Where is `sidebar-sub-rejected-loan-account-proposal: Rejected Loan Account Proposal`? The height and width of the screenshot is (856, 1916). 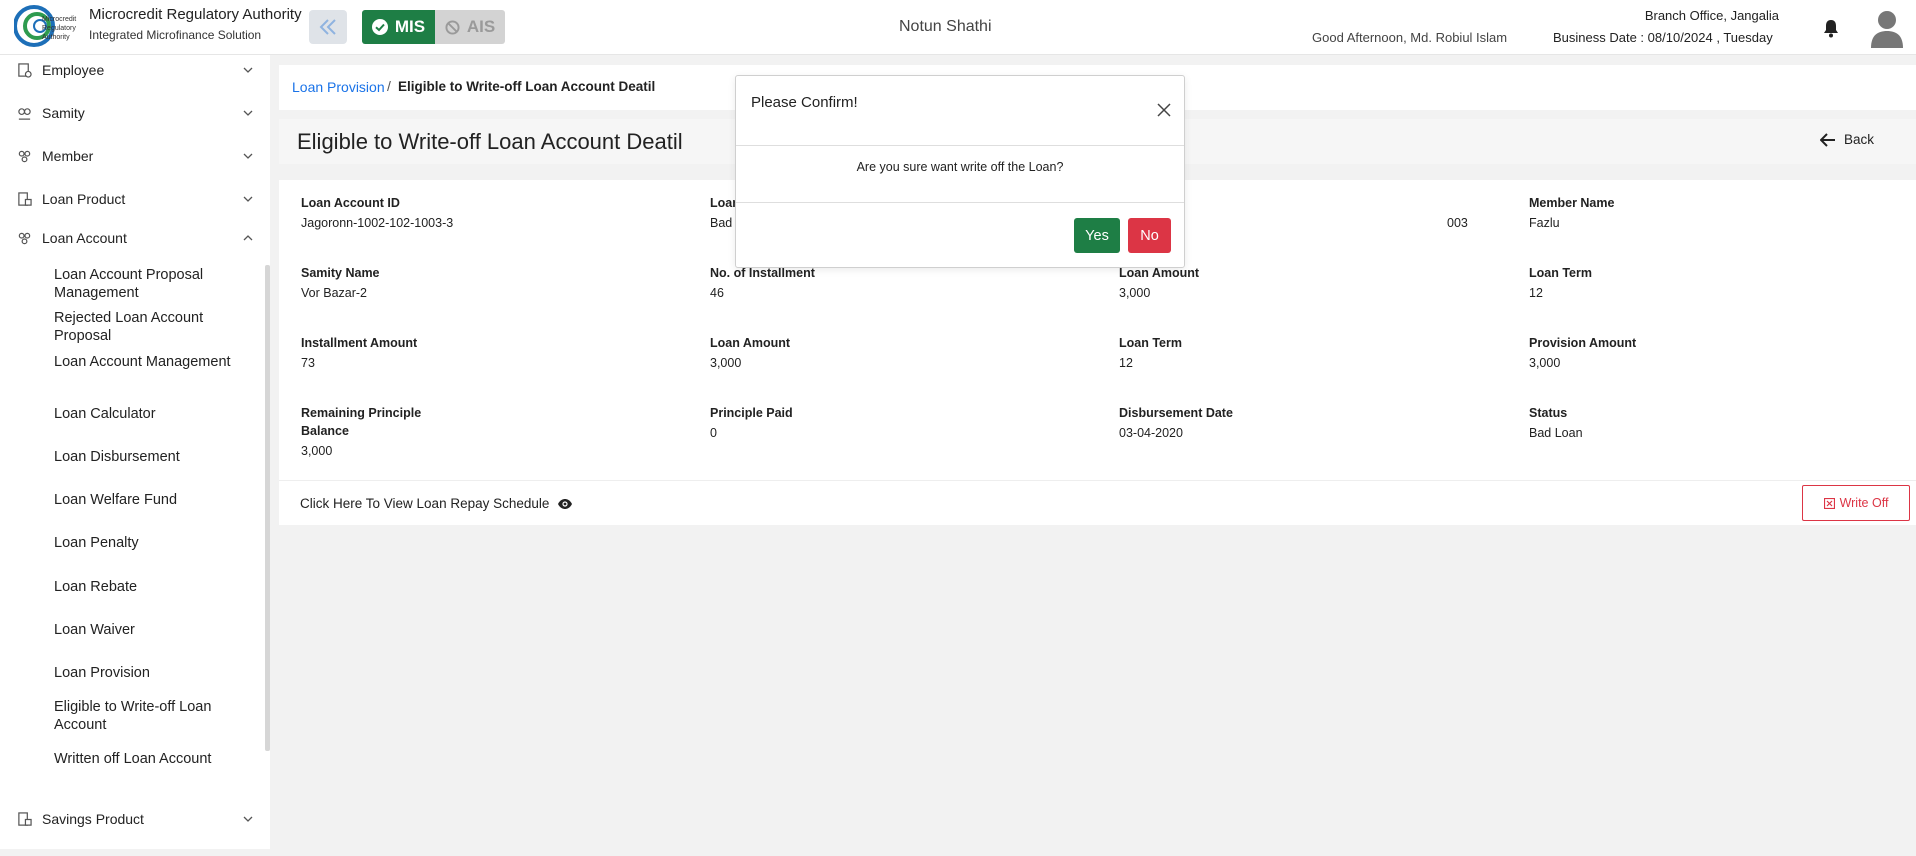 sidebar-sub-rejected-loan-account-proposal: Rejected Loan Account Proposal is located at coordinates (154, 327).